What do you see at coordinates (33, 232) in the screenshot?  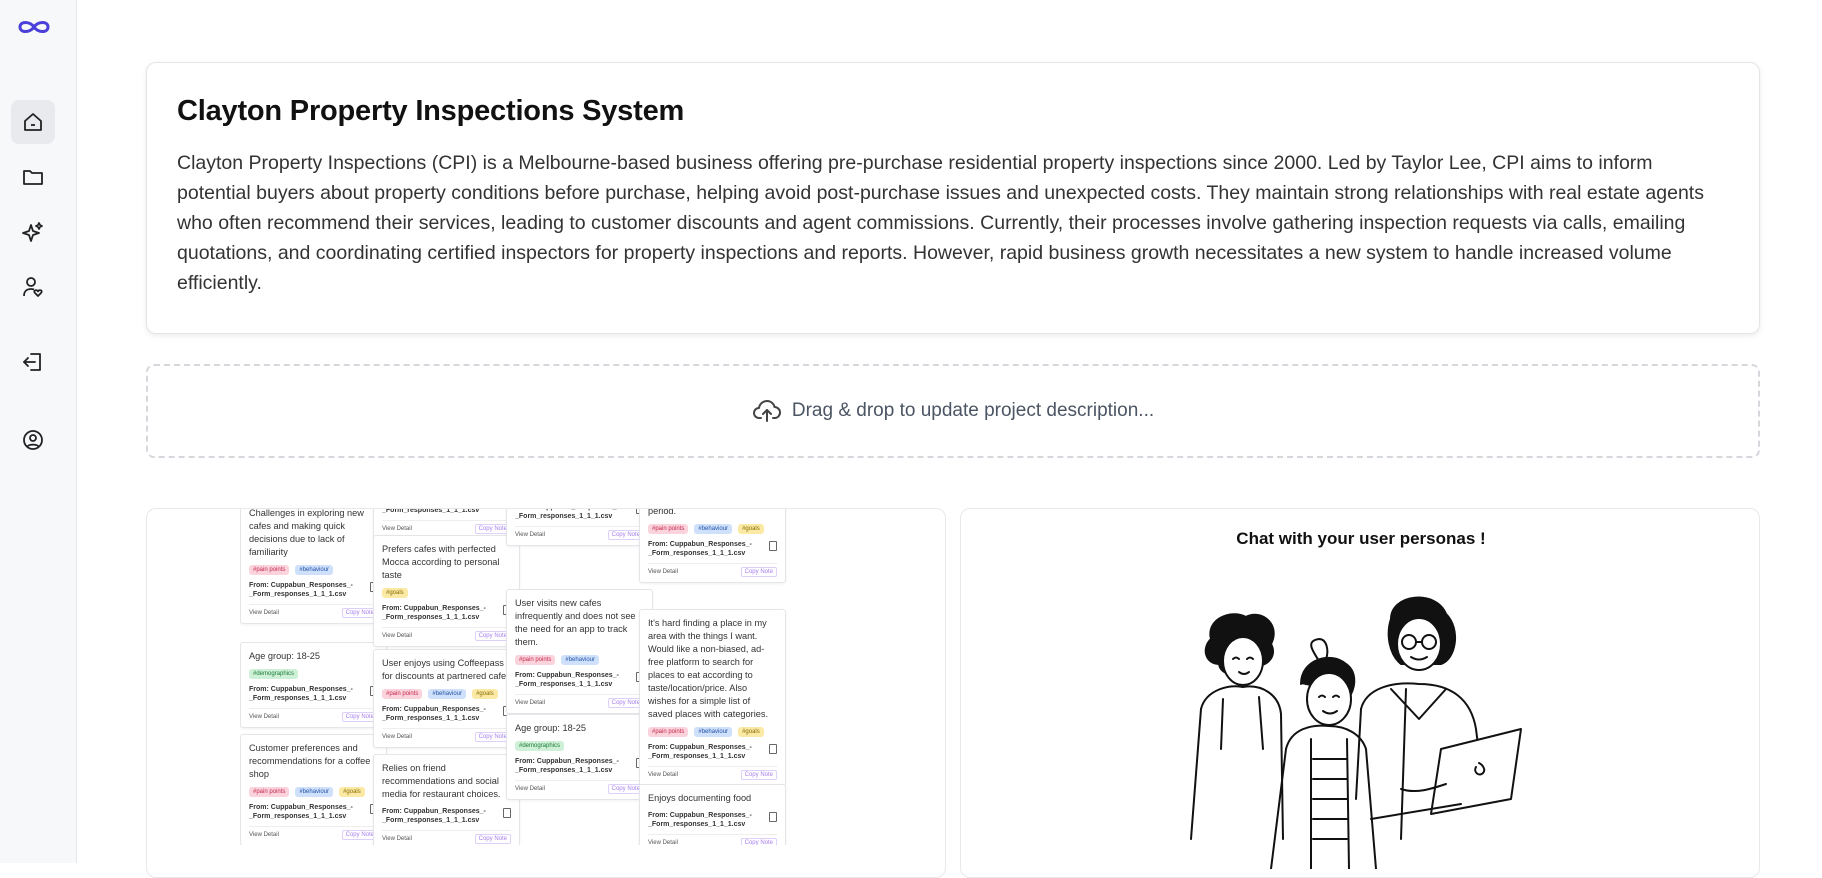 I see `sidebar-item-ai` at bounding box center [33, 232].